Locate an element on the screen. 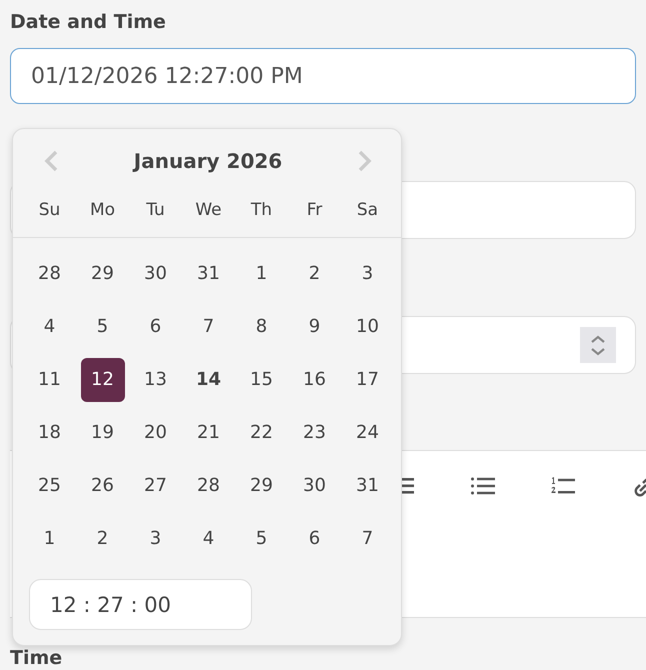  calendar-day: 15 is located at coordinates (262, 380).